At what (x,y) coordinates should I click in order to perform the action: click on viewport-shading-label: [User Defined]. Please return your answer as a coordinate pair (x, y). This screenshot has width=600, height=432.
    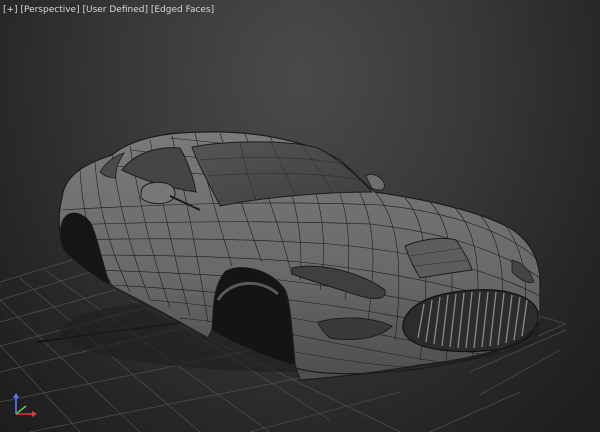
    Looking at the image, I should click on (115, 10).